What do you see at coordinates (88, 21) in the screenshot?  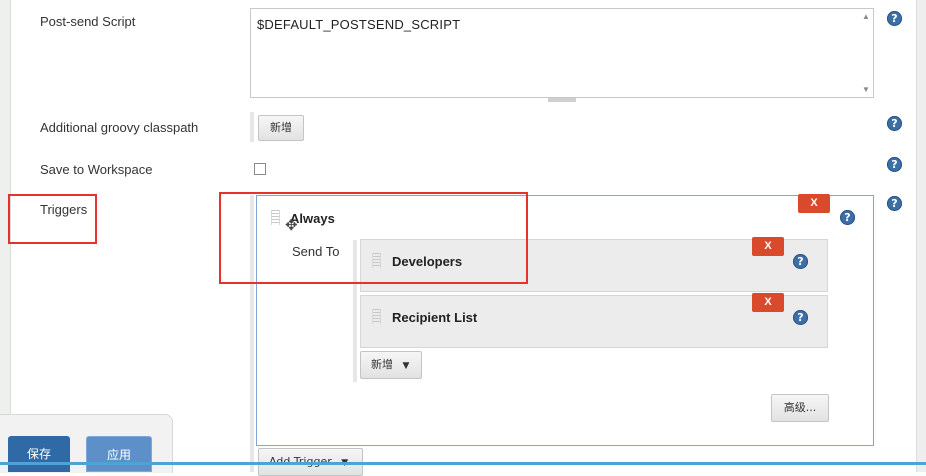 I see `postsend-script-label: Post-send Script` at bounding box center [88, 21].